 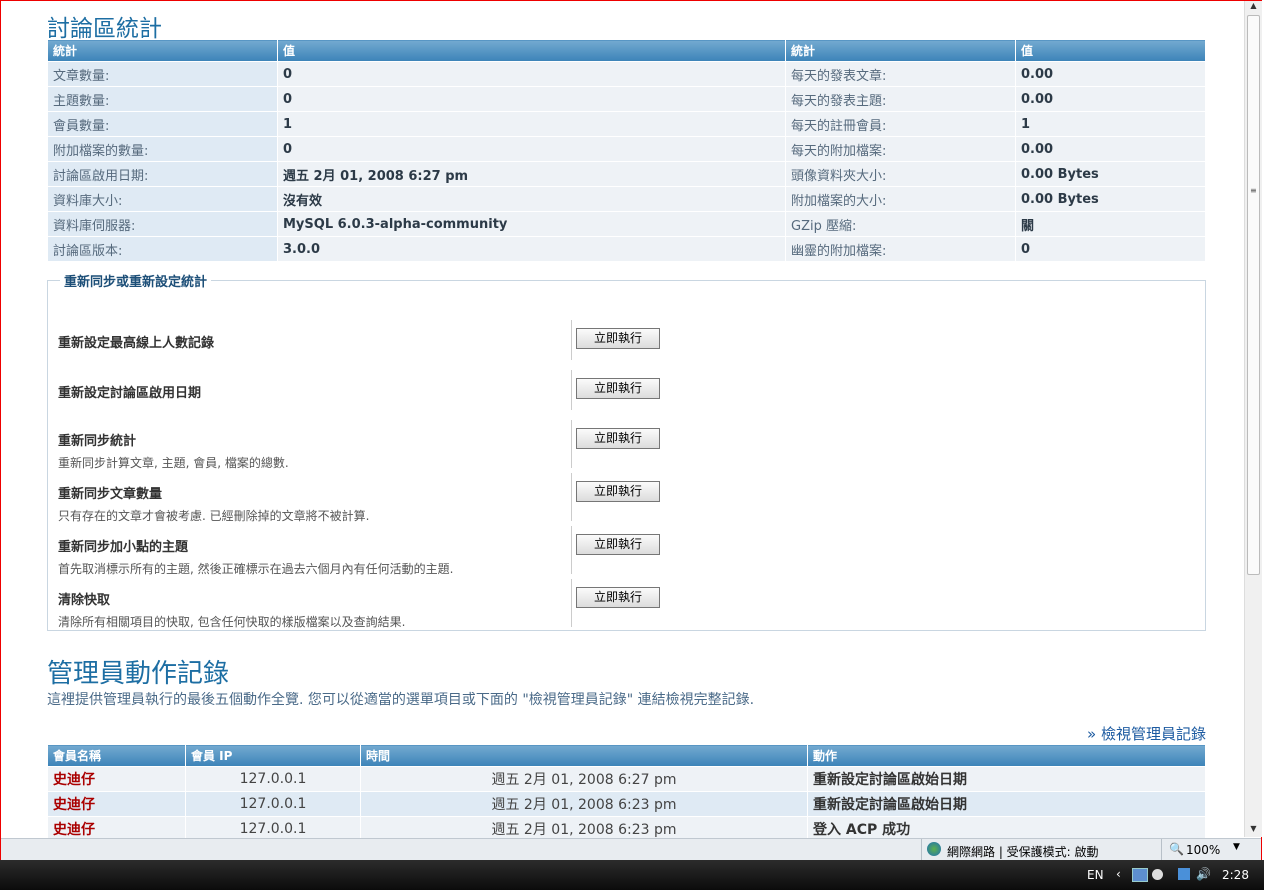 I want to click on log-header-username: 會員名稱, so click(x=116, y=755).